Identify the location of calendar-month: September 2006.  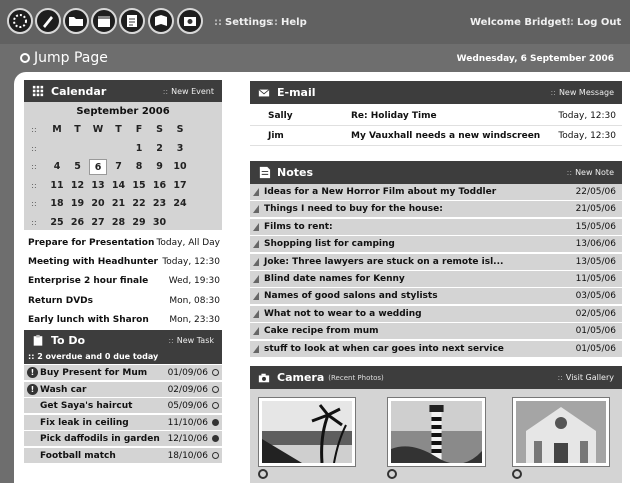
(123, 111).